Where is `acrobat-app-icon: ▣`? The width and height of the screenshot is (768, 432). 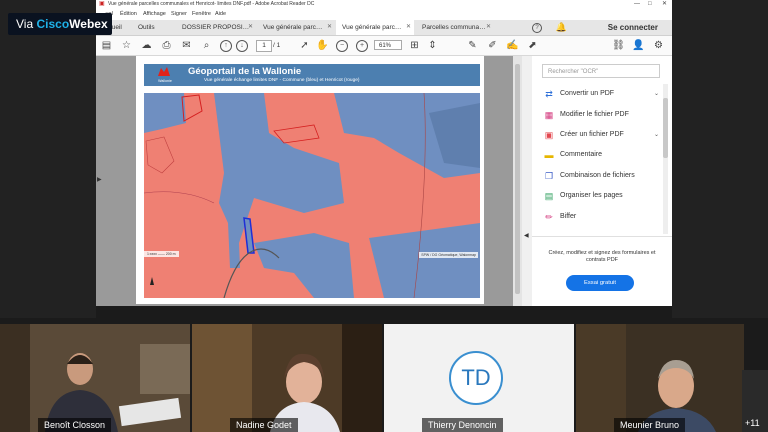 acrobat-app-icon: ▣ is located at coordinates (102, 4).